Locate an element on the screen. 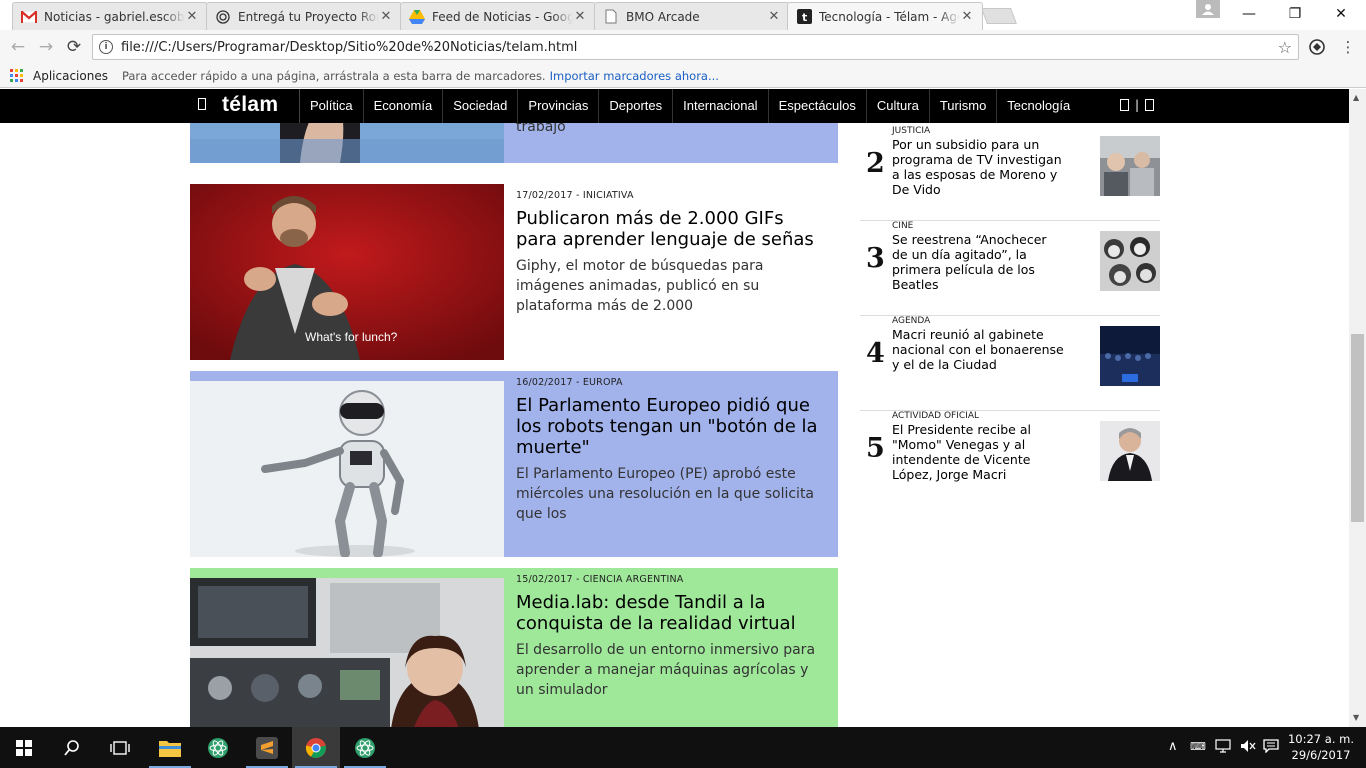  nav-deportes: Deportes is located at coordinates (635, 106).